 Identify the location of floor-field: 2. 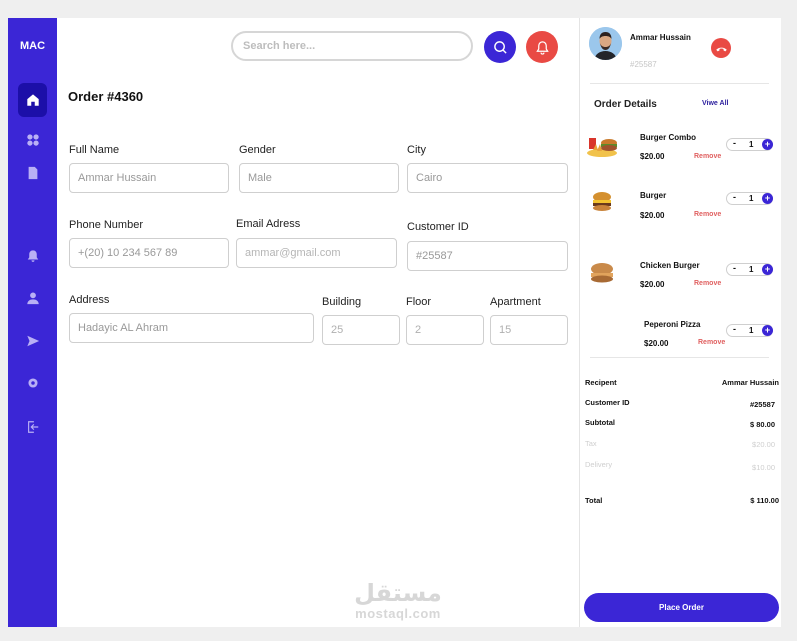
(445, 330).